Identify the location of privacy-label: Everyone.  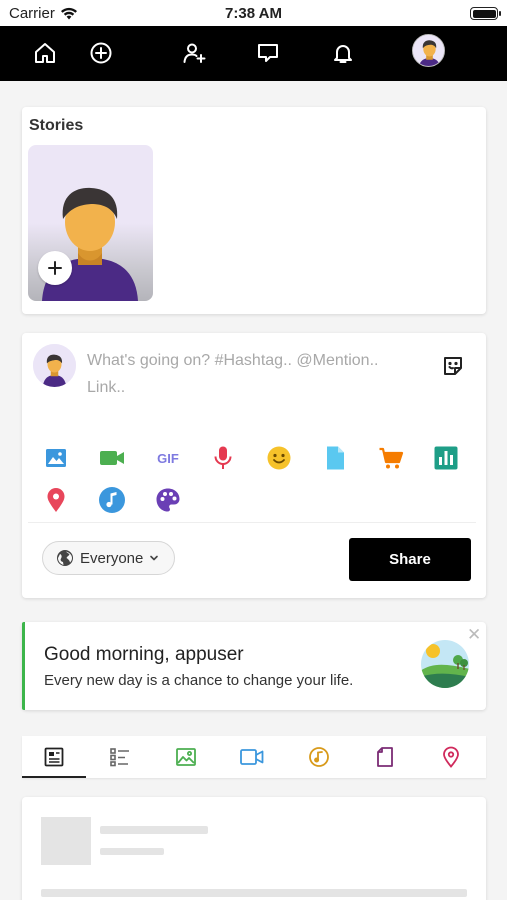
(112, 558).